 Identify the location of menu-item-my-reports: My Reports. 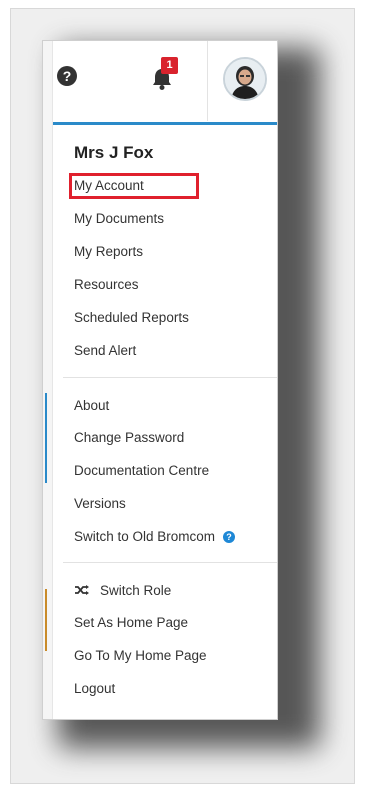
(108, 252).